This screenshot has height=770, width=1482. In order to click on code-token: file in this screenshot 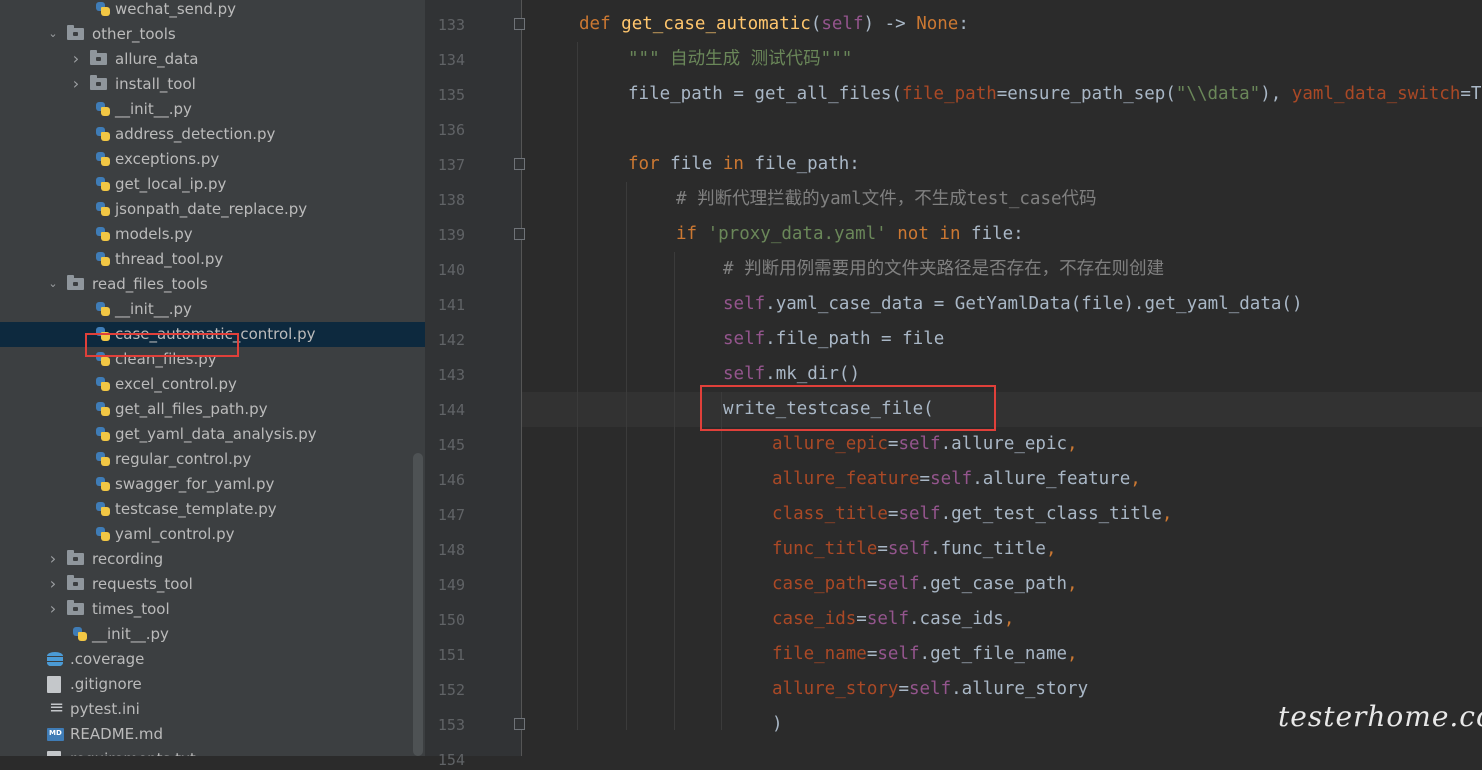, I will do `click(696, 164)`.